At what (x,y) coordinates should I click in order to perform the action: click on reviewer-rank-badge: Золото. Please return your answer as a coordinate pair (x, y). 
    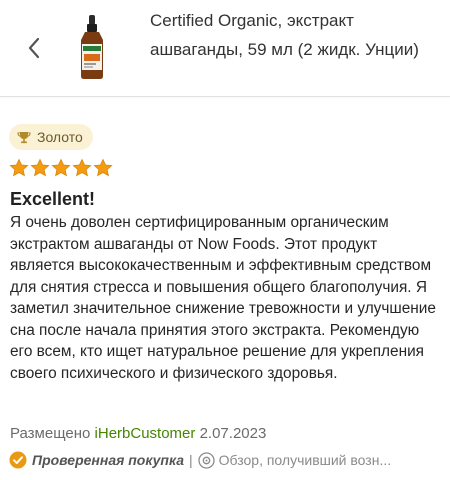
    Looking at the image, I should click on (51, 137).